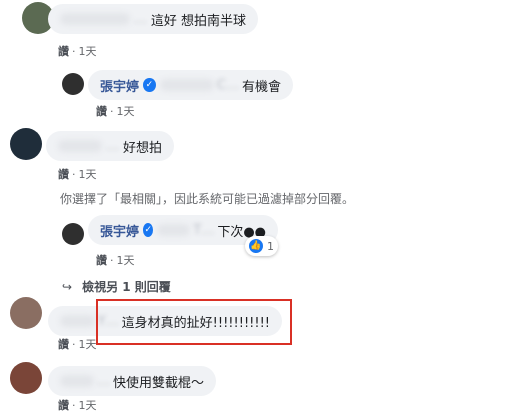 The image size is (505, 417). Describe the element at coordinates (261, 87) in the screenshot. I see `reply-text: 有機會` at that location.